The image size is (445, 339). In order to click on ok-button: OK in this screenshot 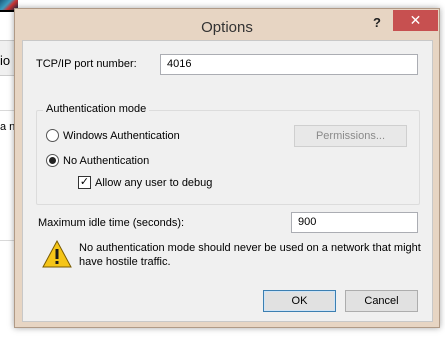, I will do `click(299, 301)`.